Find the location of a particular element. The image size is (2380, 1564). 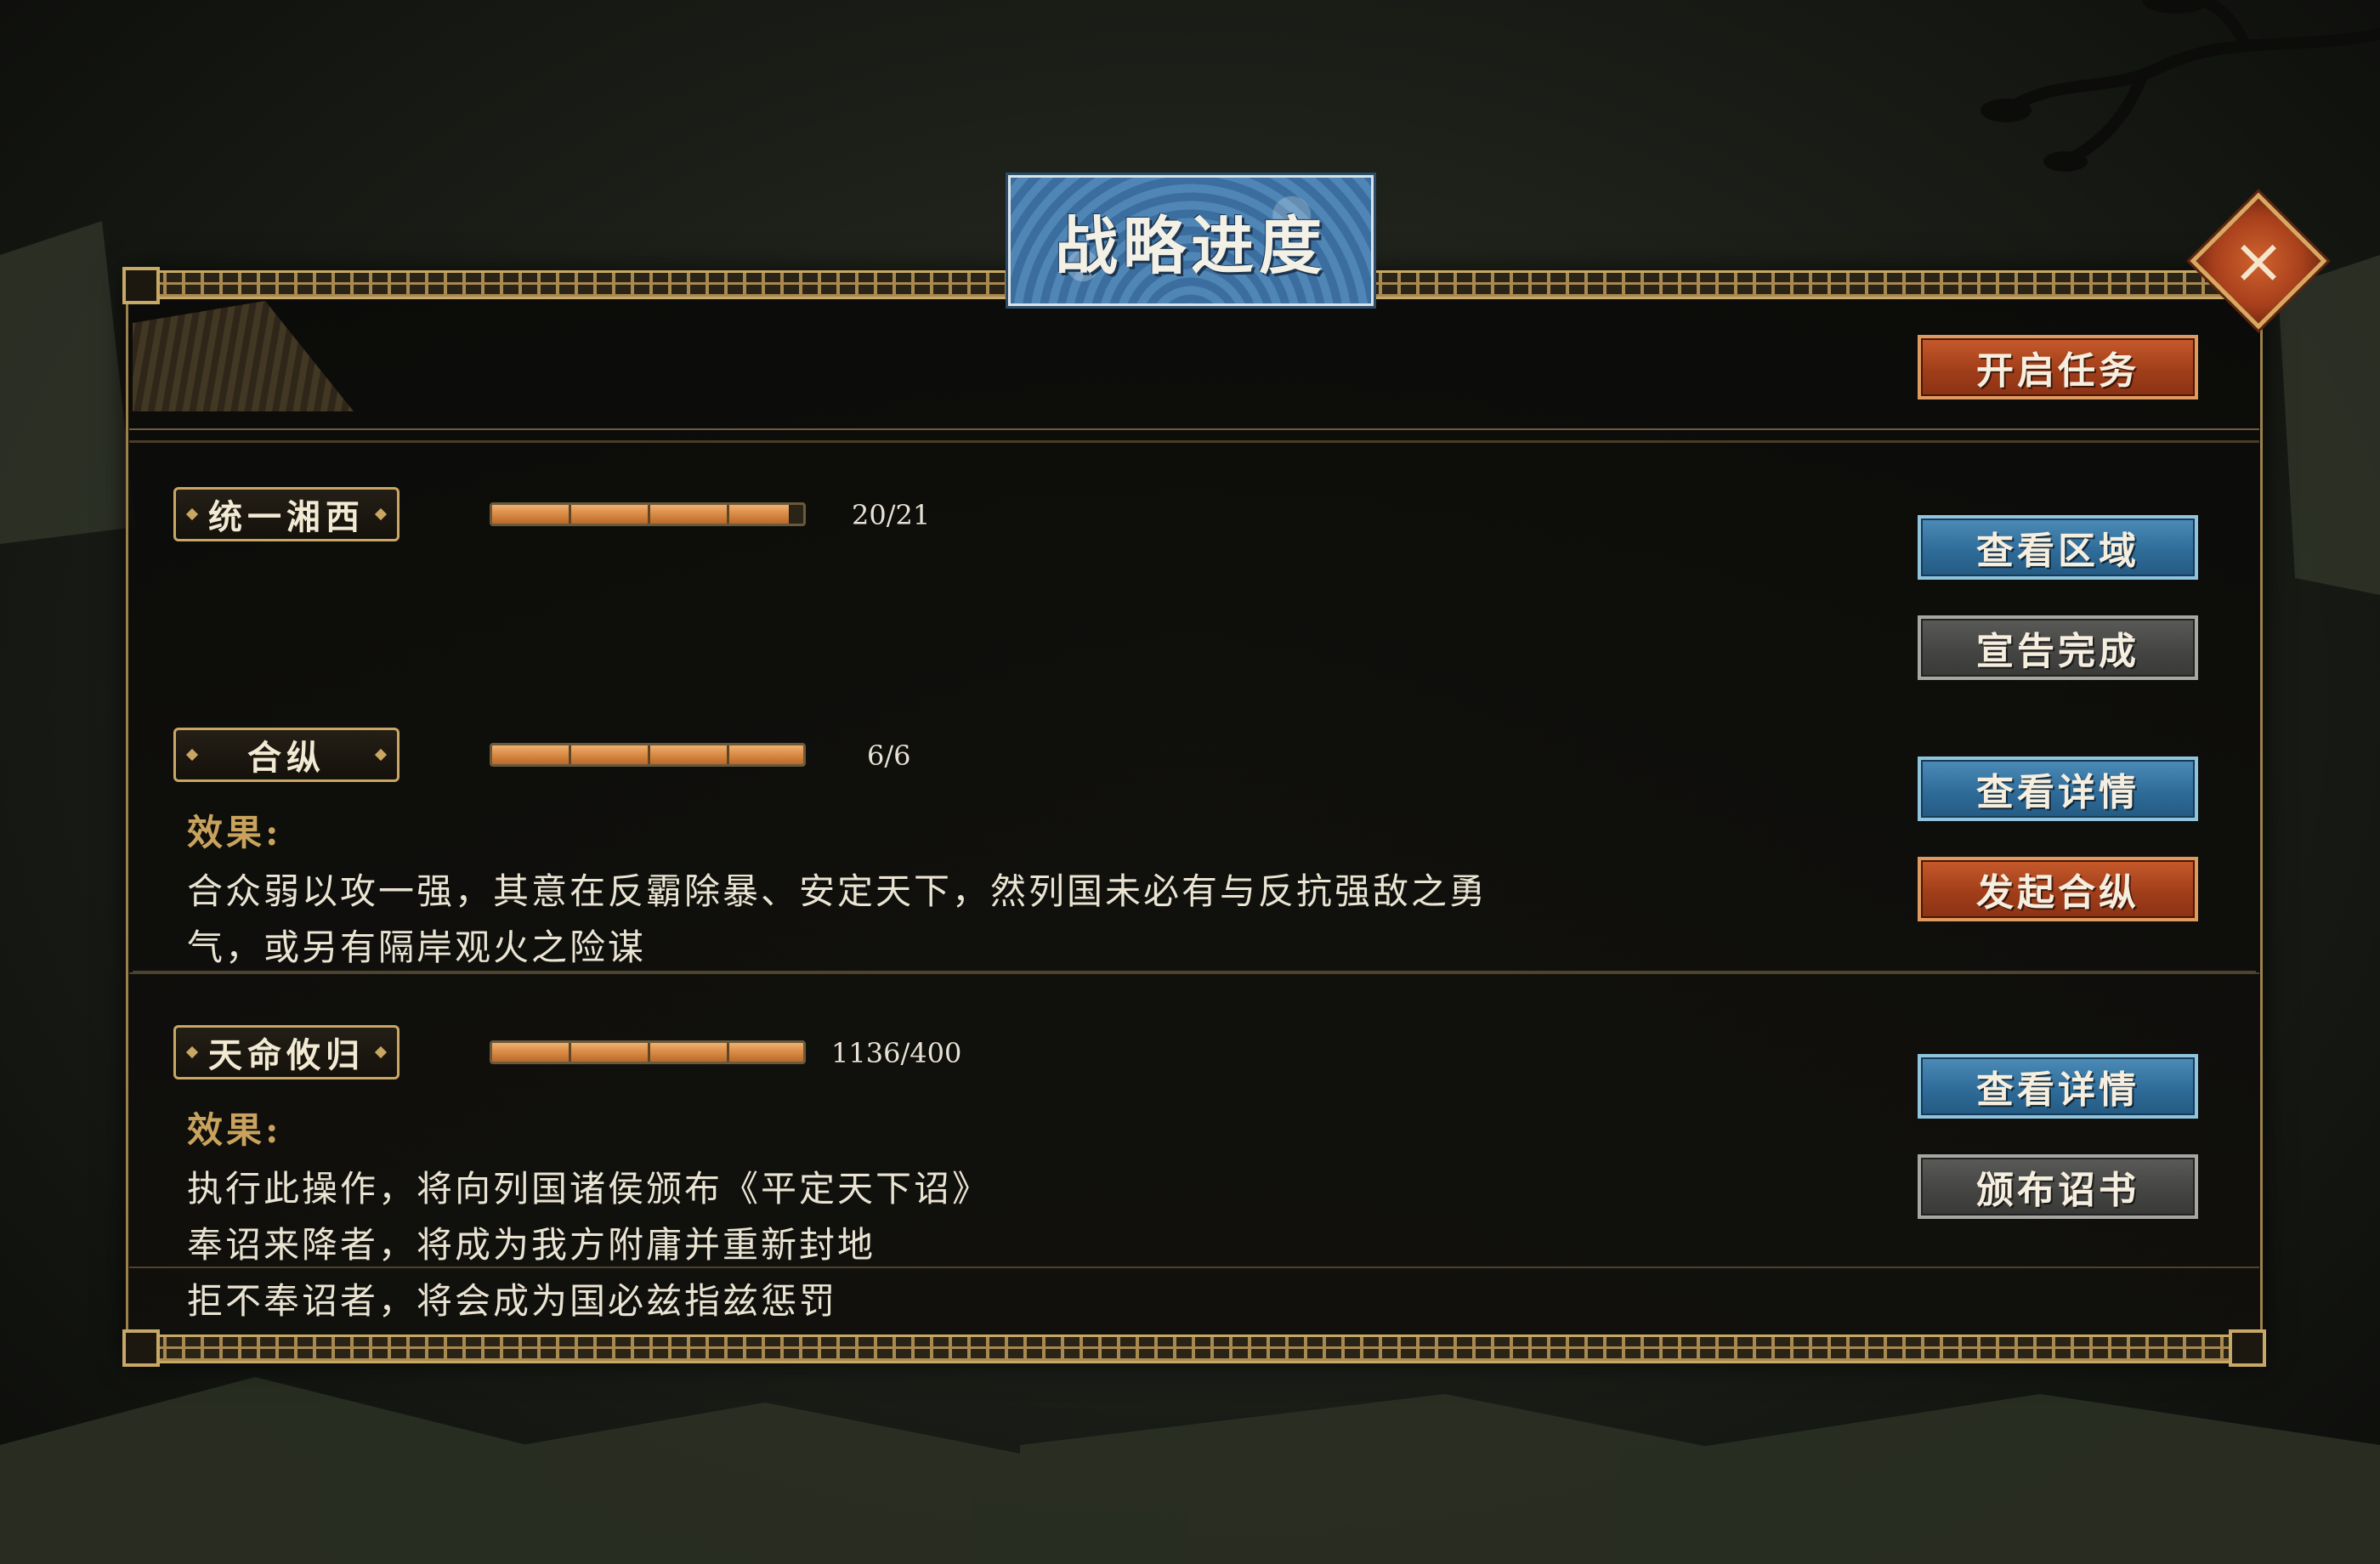

view-region-label: 查看区域 is located at coordinates (2057, 551).